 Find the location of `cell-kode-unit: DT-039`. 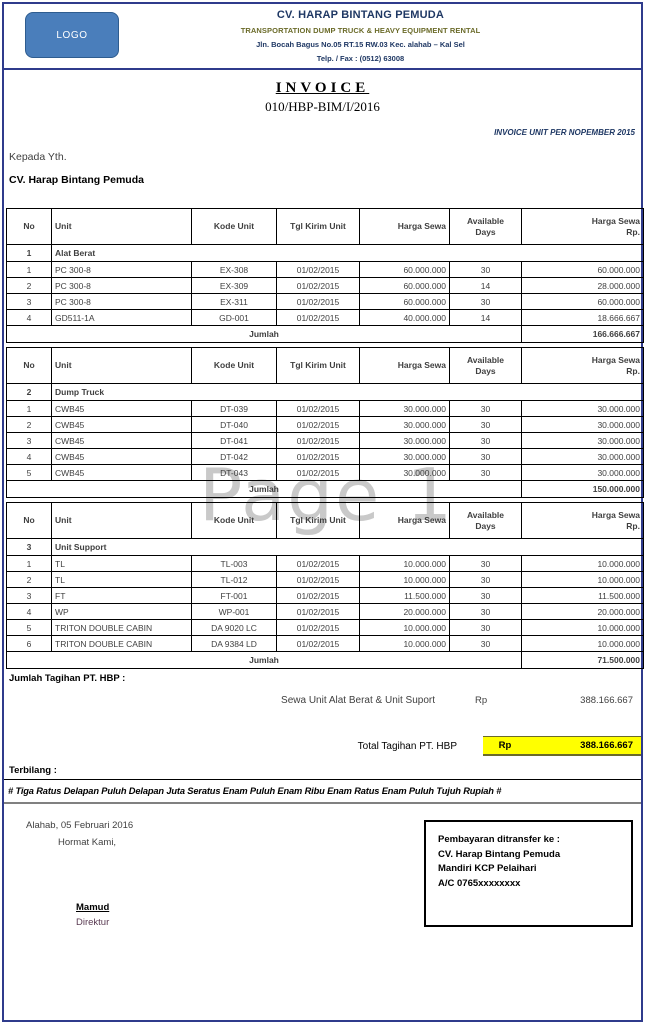

cell-kode-unit: DT-039 is located at coordinates (234, 408).